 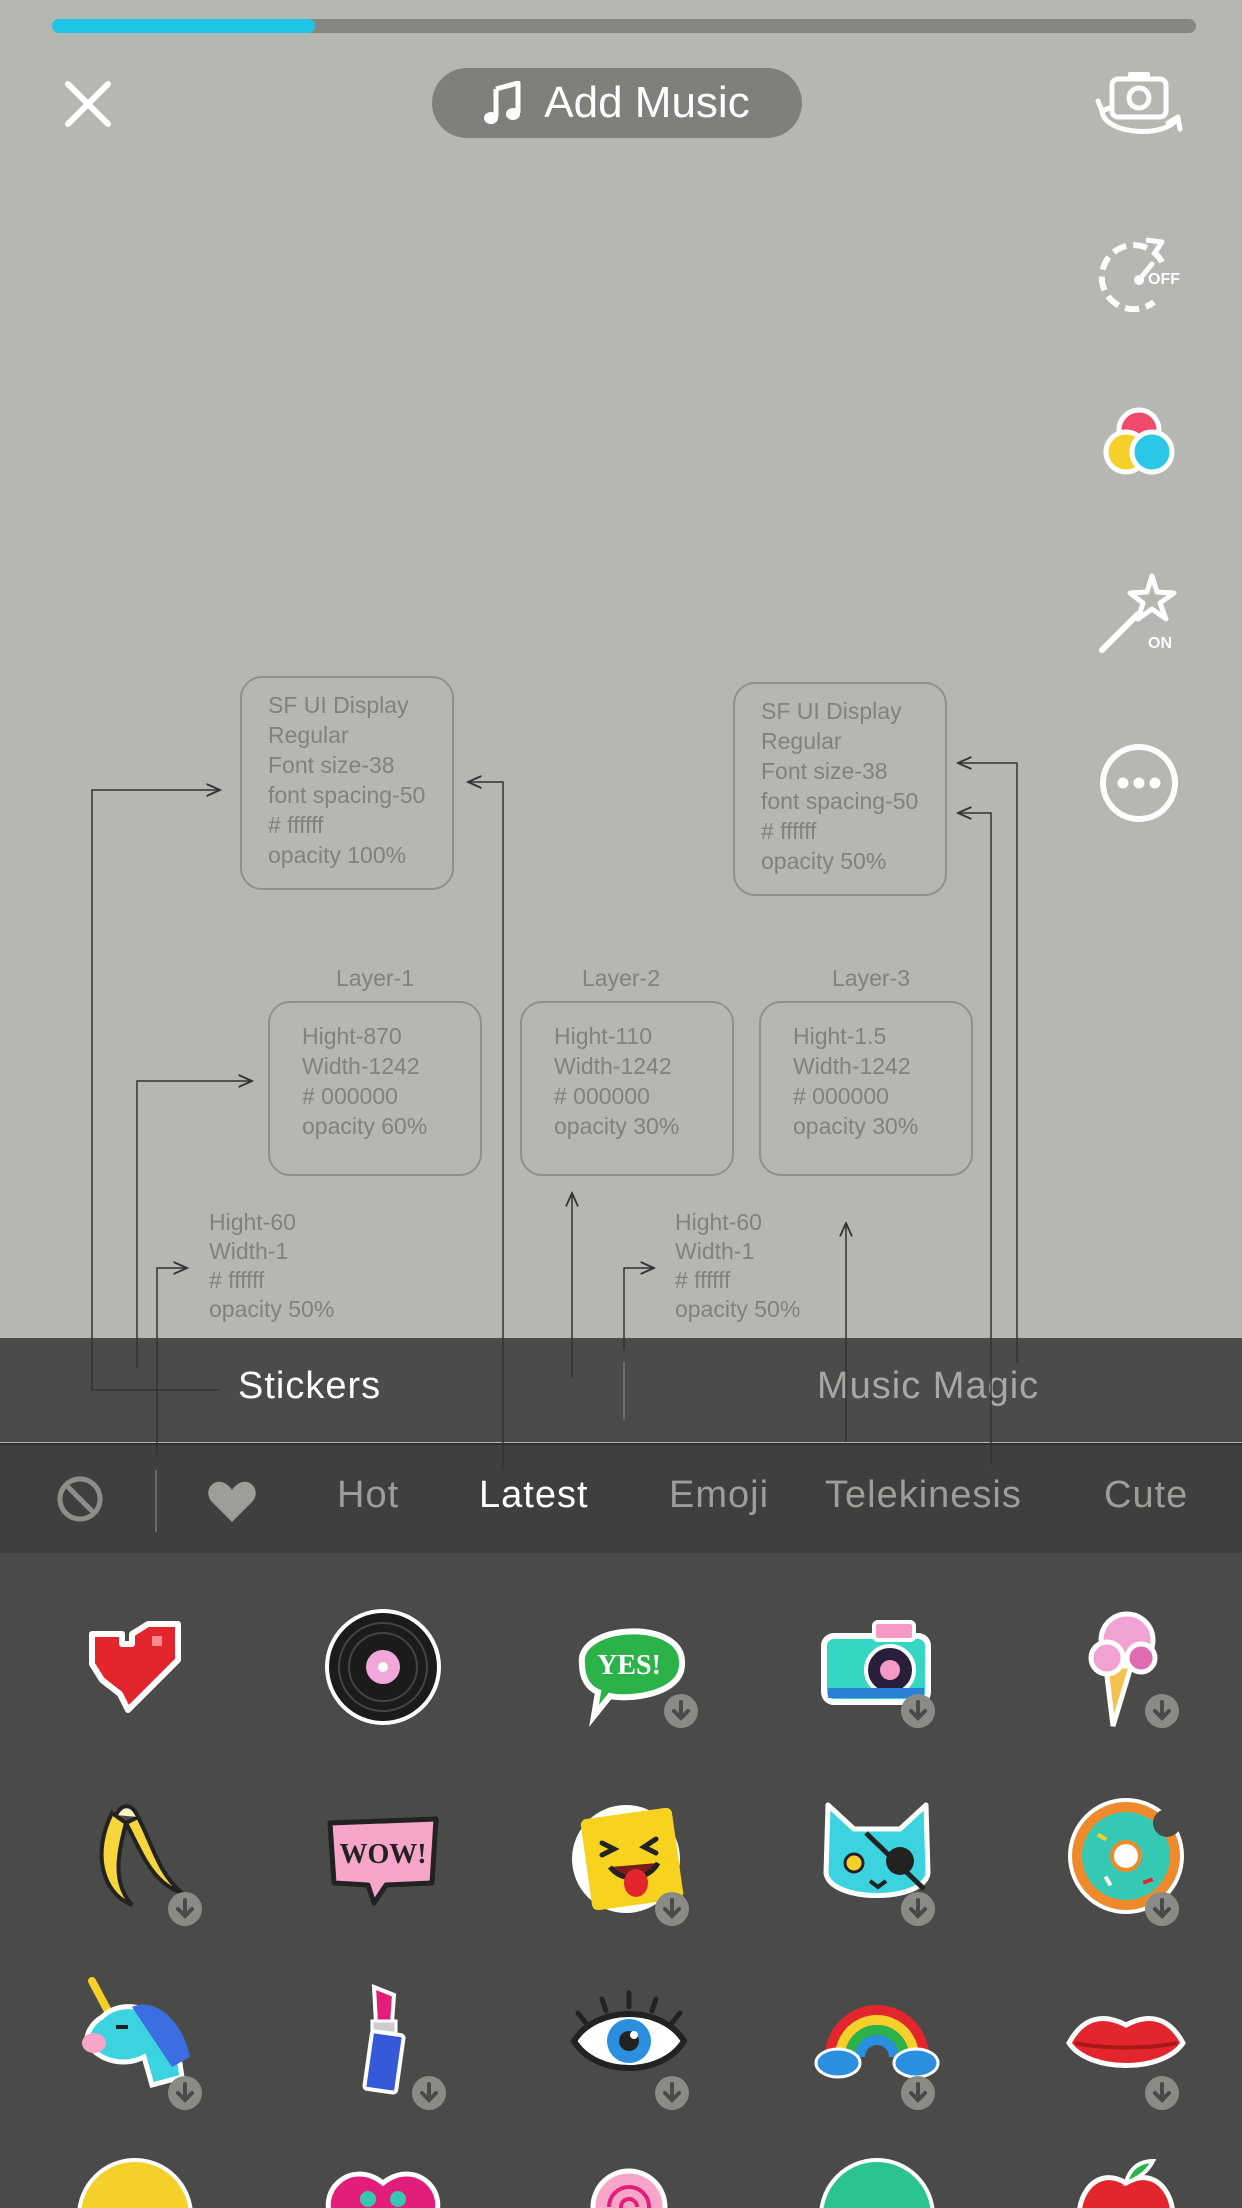 I want to click on lollipop-icon, so click(x=629, y=2180).